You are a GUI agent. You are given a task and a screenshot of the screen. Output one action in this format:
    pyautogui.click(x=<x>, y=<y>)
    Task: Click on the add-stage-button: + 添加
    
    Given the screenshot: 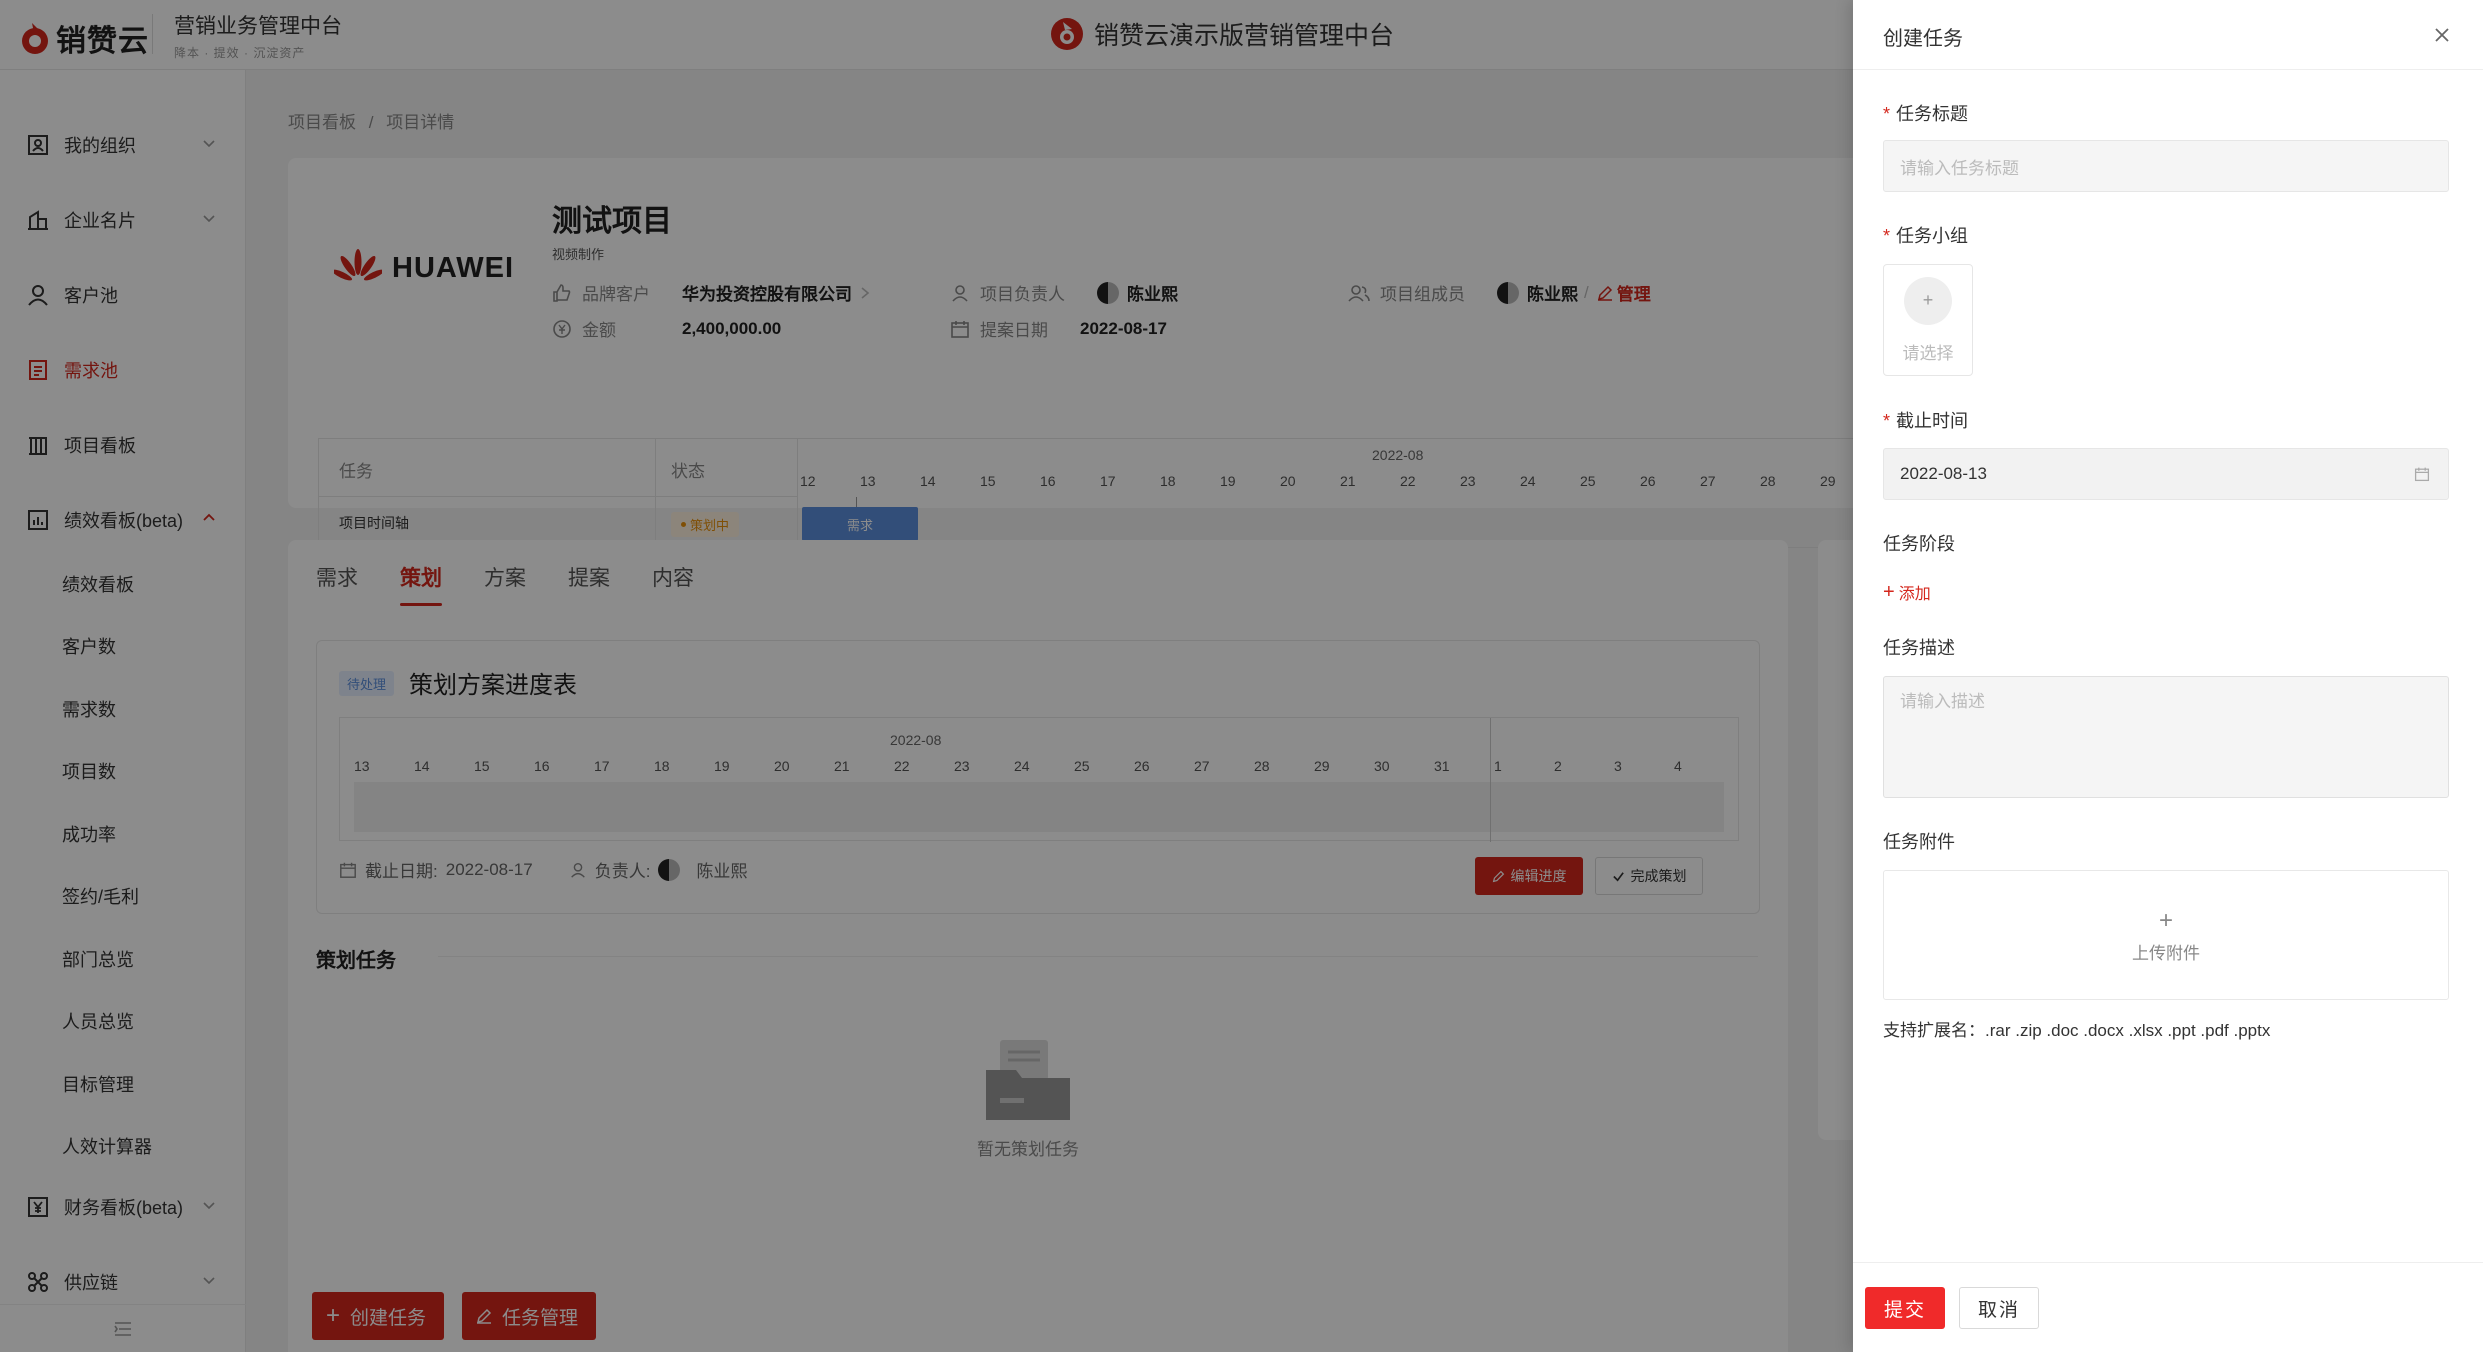 What is the action you would take?
    pyautogui.click(x=1907, y=592)
    